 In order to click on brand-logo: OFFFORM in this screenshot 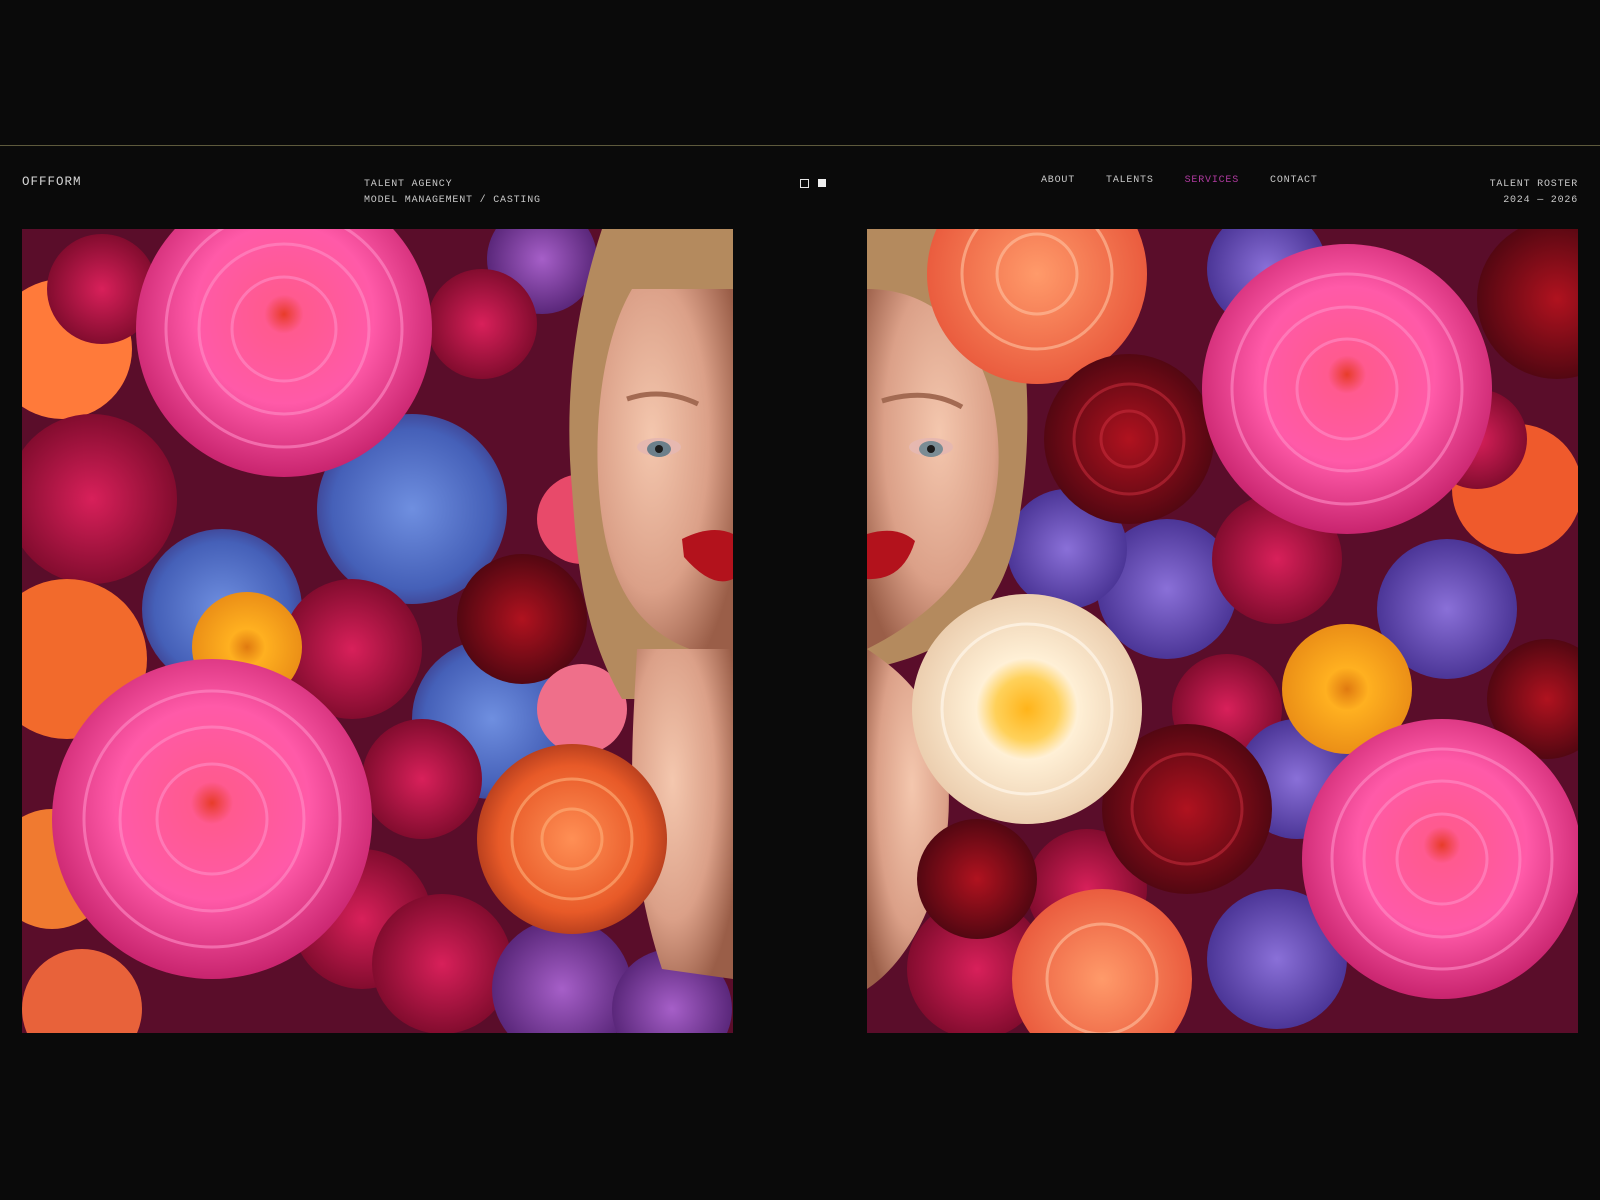, I will do `click(52, 182)`.